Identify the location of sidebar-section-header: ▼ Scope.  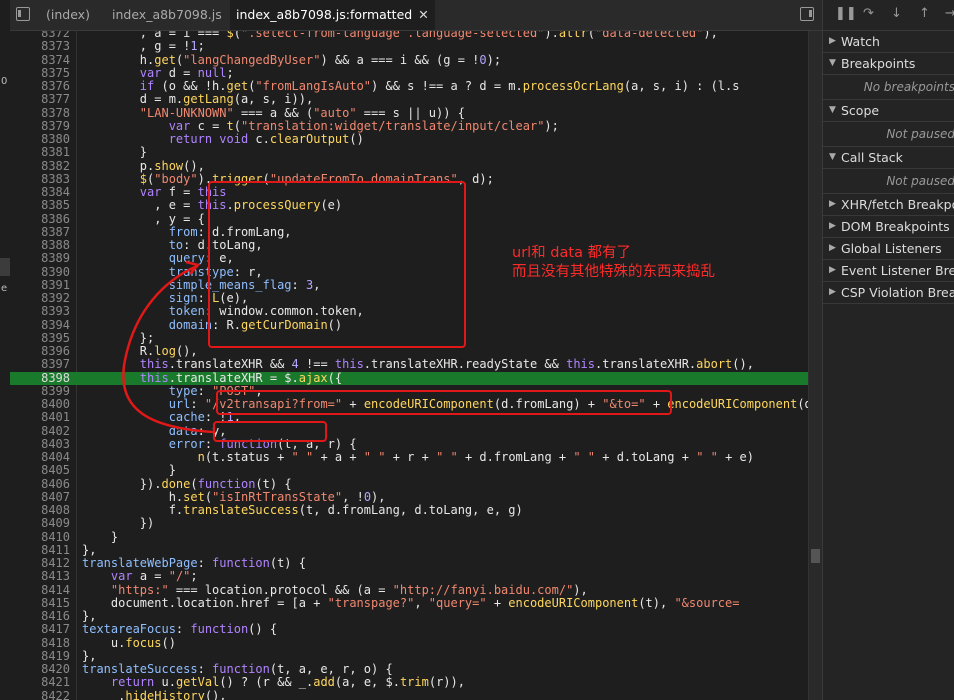
(888, 111).